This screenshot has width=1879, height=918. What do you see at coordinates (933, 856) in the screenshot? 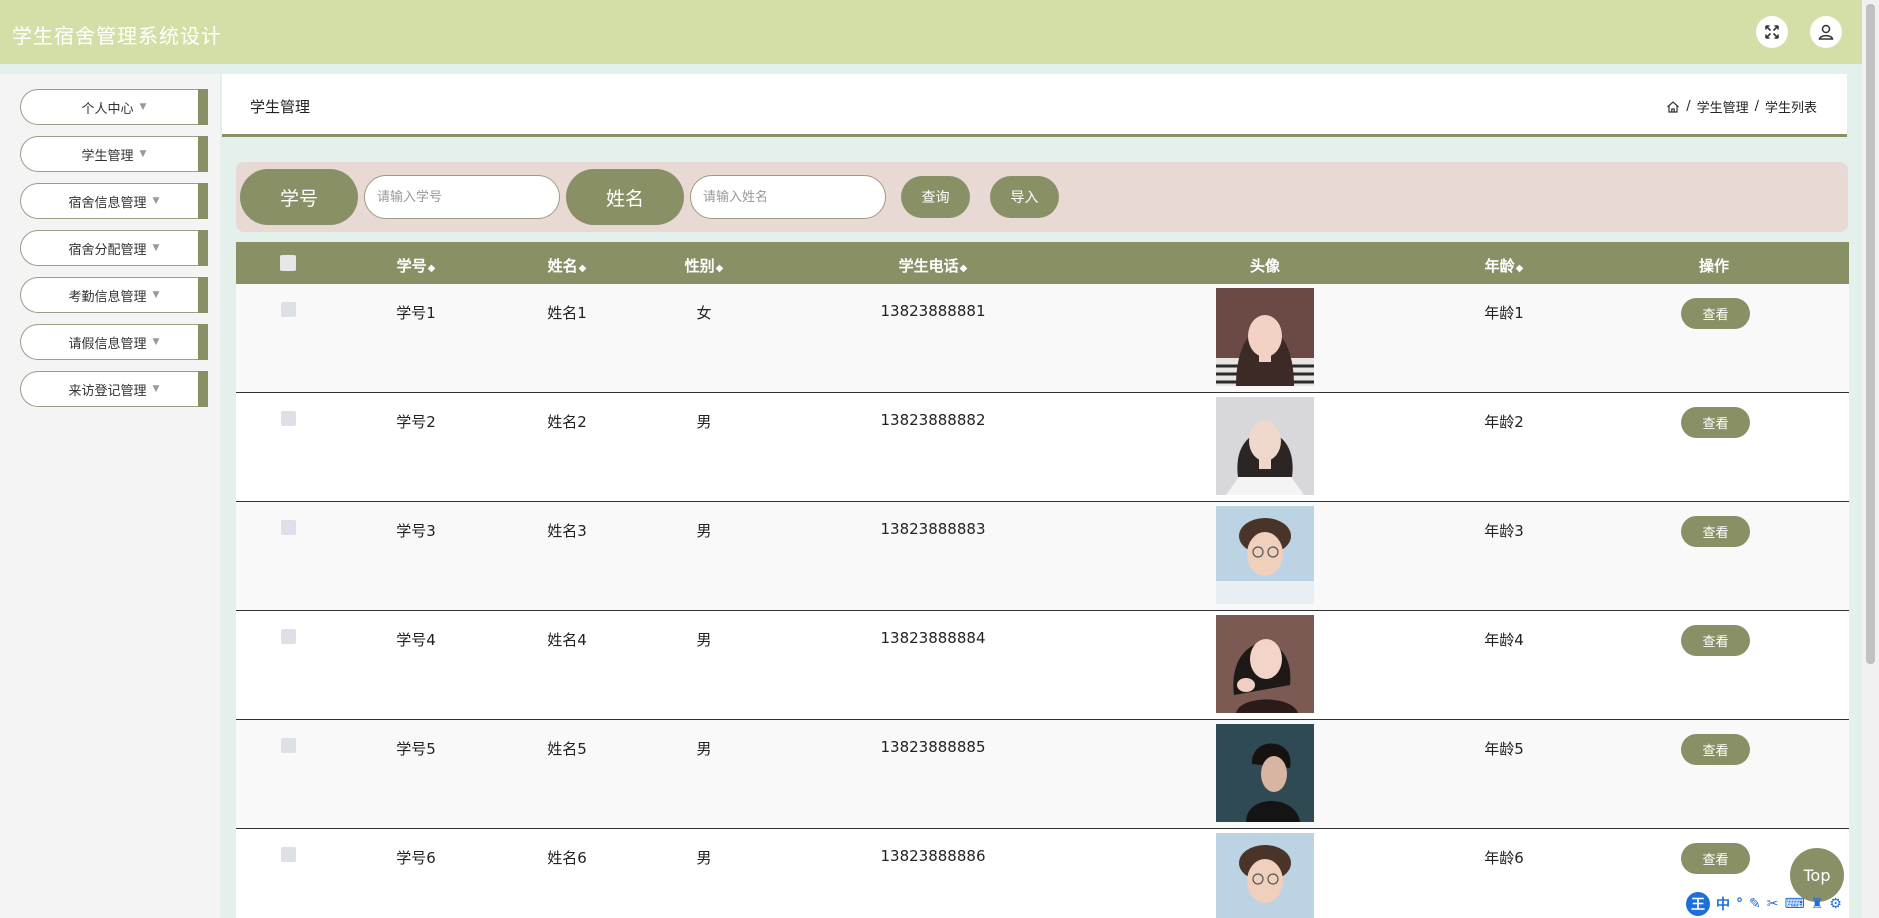
I see `cell-phone: 13823888886` at bounding box center [933, 856].